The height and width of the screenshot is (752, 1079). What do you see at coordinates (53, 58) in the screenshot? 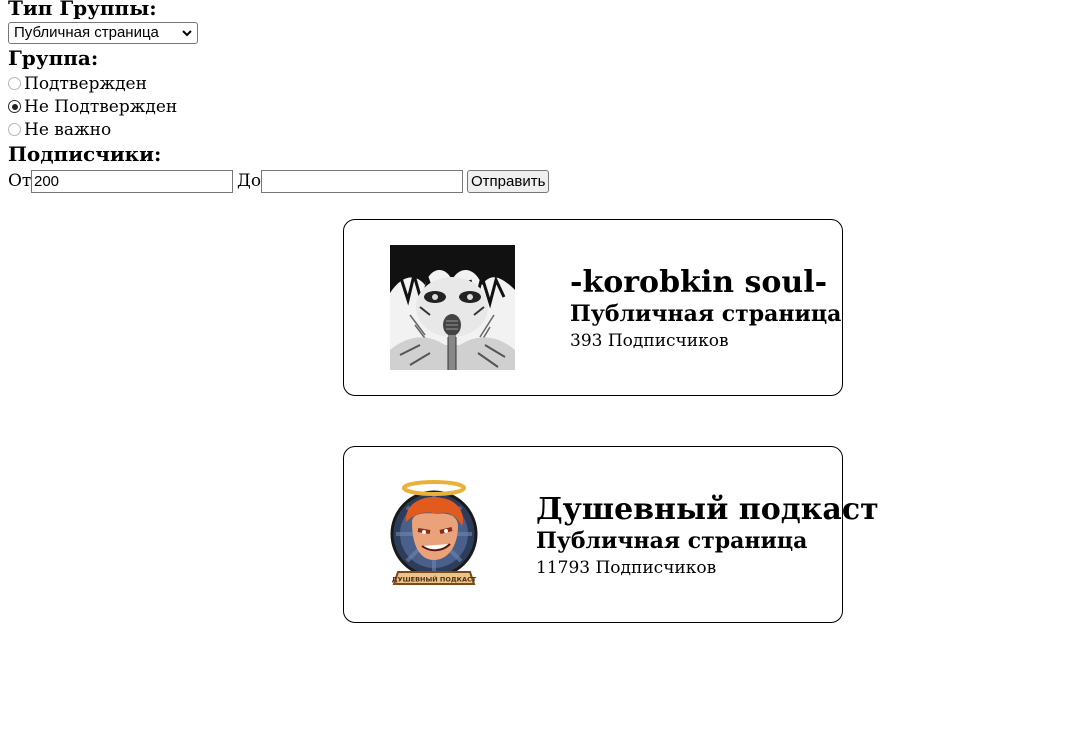
I see `group-label: Группа:` at bounding box center [53, 58].